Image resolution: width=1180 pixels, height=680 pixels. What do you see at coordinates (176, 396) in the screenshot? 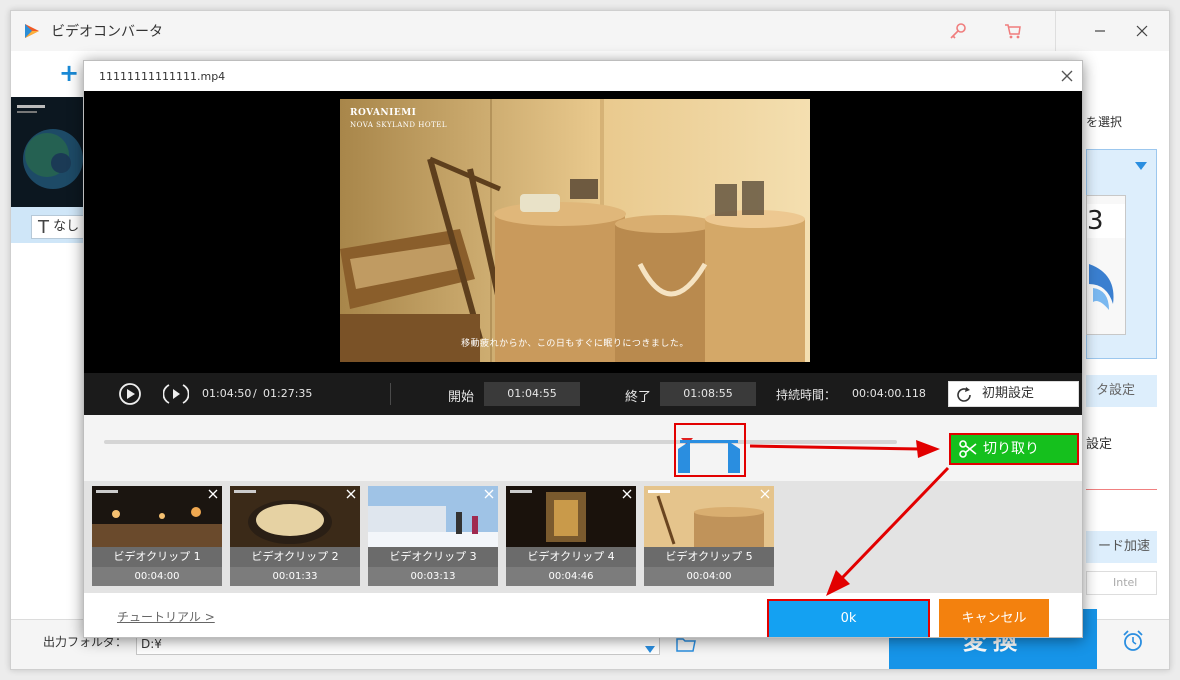
I see `next-frame-icon` at bounding box center [176, 396].